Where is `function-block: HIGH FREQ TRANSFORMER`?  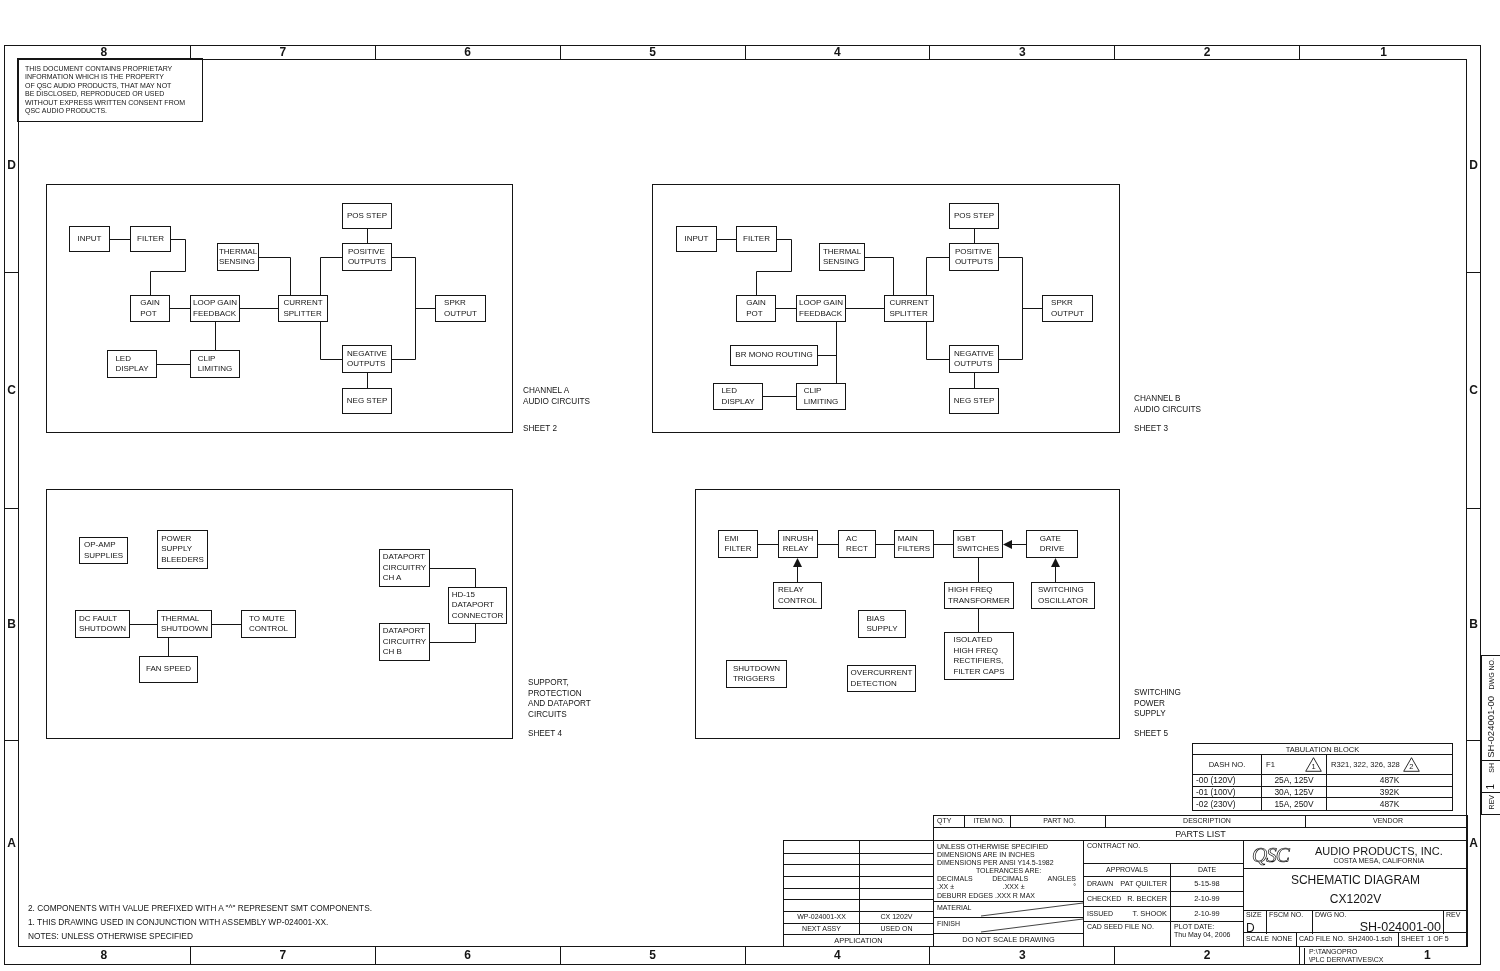
function-block: HIGH FREQ TRANSFORMER is located at coordinates (979, 595).